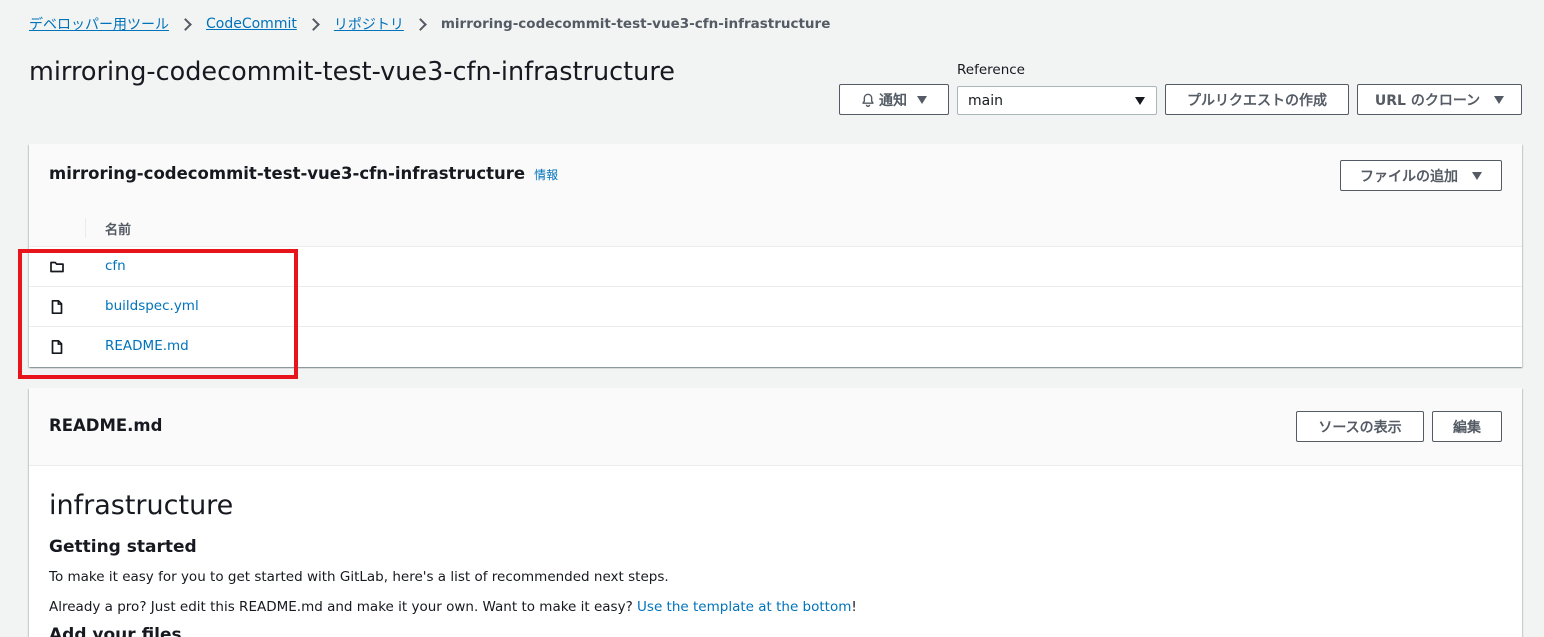  I want to click on readme-panel-title: README.md, so click(106, 425).